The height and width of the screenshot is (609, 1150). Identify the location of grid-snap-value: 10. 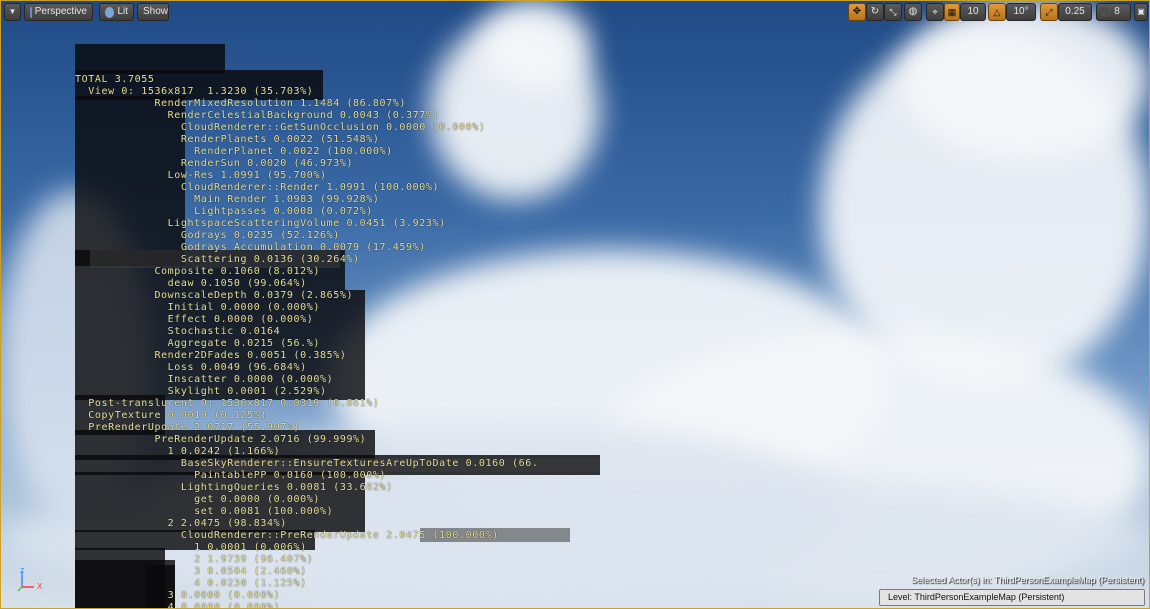
(973, 12).